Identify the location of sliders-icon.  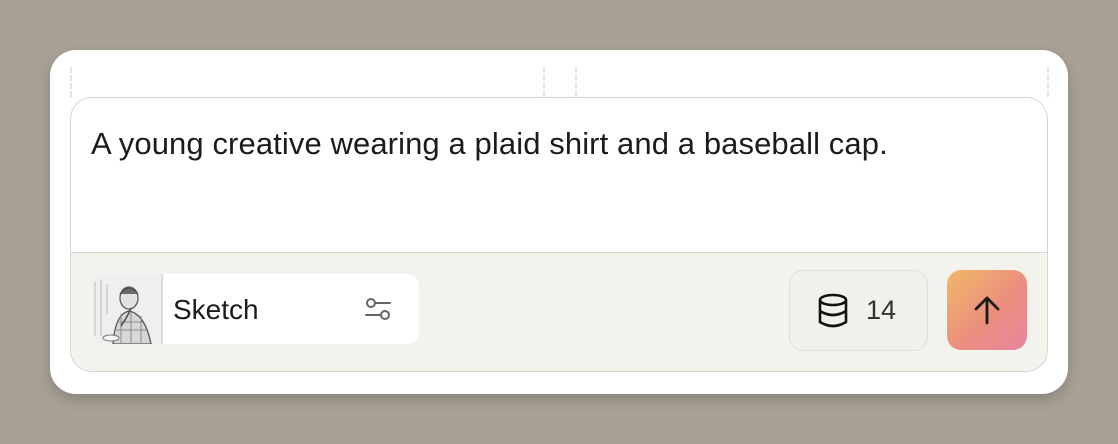
(378, 309).